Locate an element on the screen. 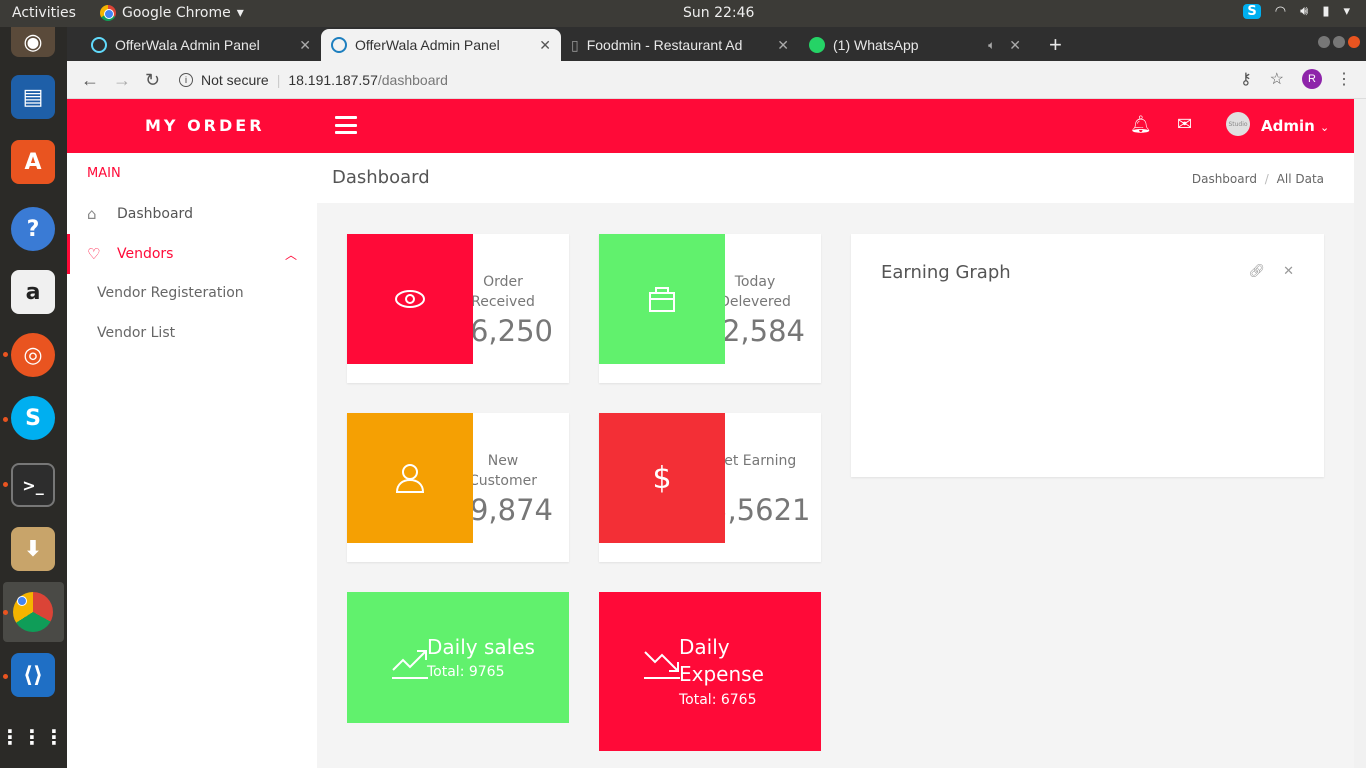 The width and height of the screenshot is (1366, 768). tab-whatsapp: (1) WhatsApp 🔈︎ ✕ is located at coordinates (915, 45).